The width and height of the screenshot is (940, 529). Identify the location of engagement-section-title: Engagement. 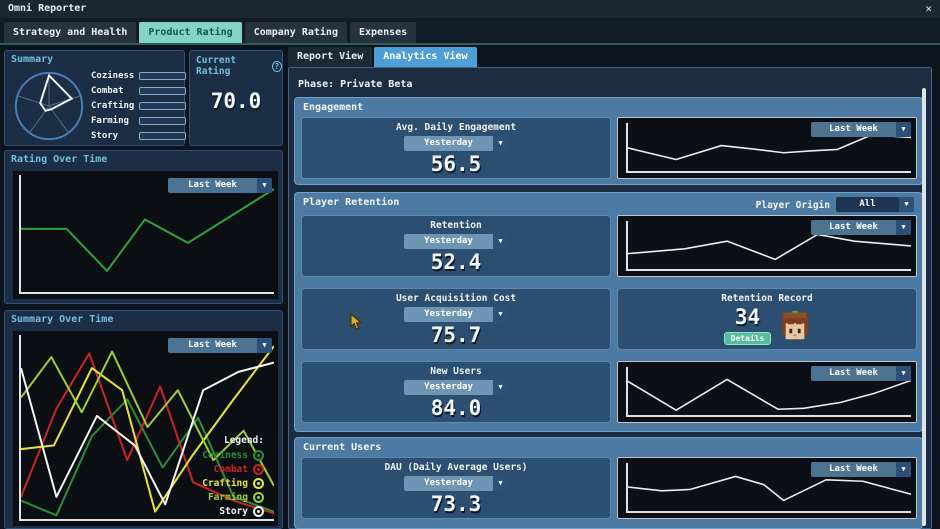
(333, 107).